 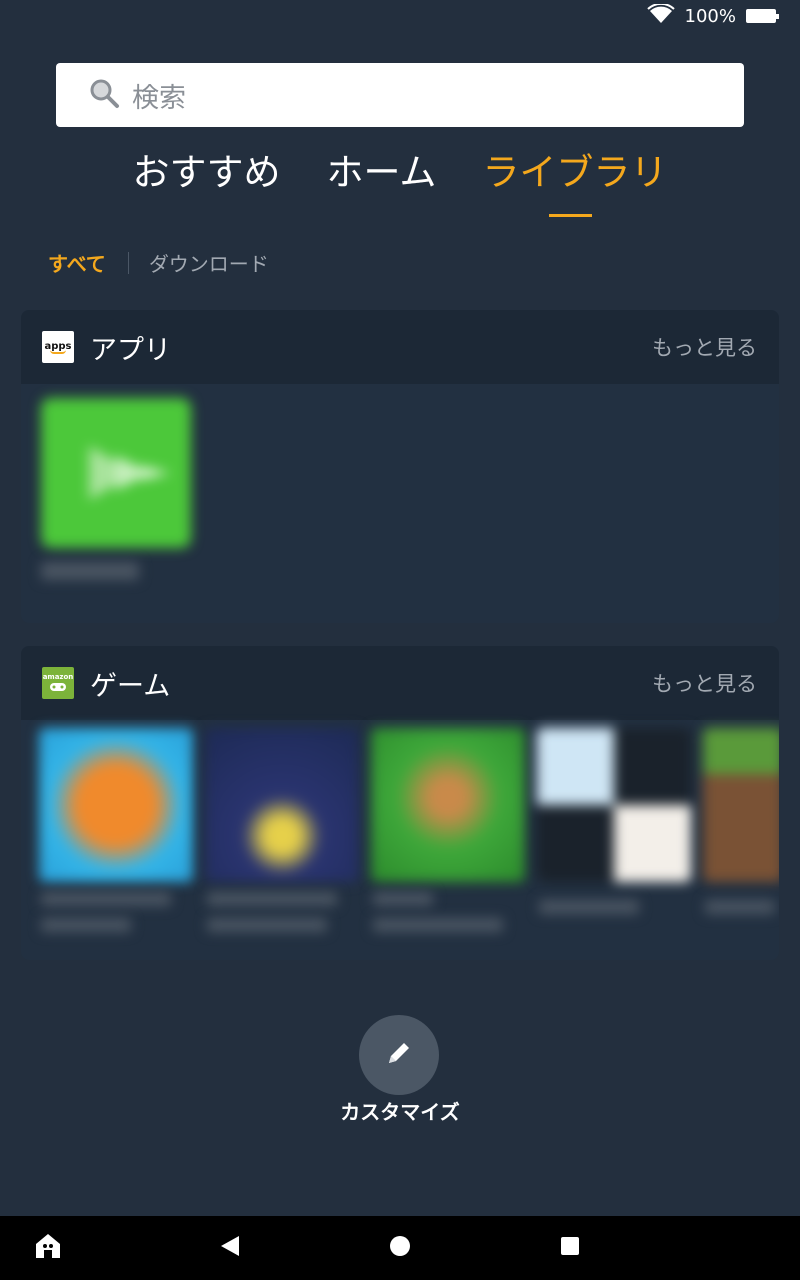 What do you see at coordinates (104, 95) in the screenshot?
I see `search-icon` at bounding box center [104, 95].